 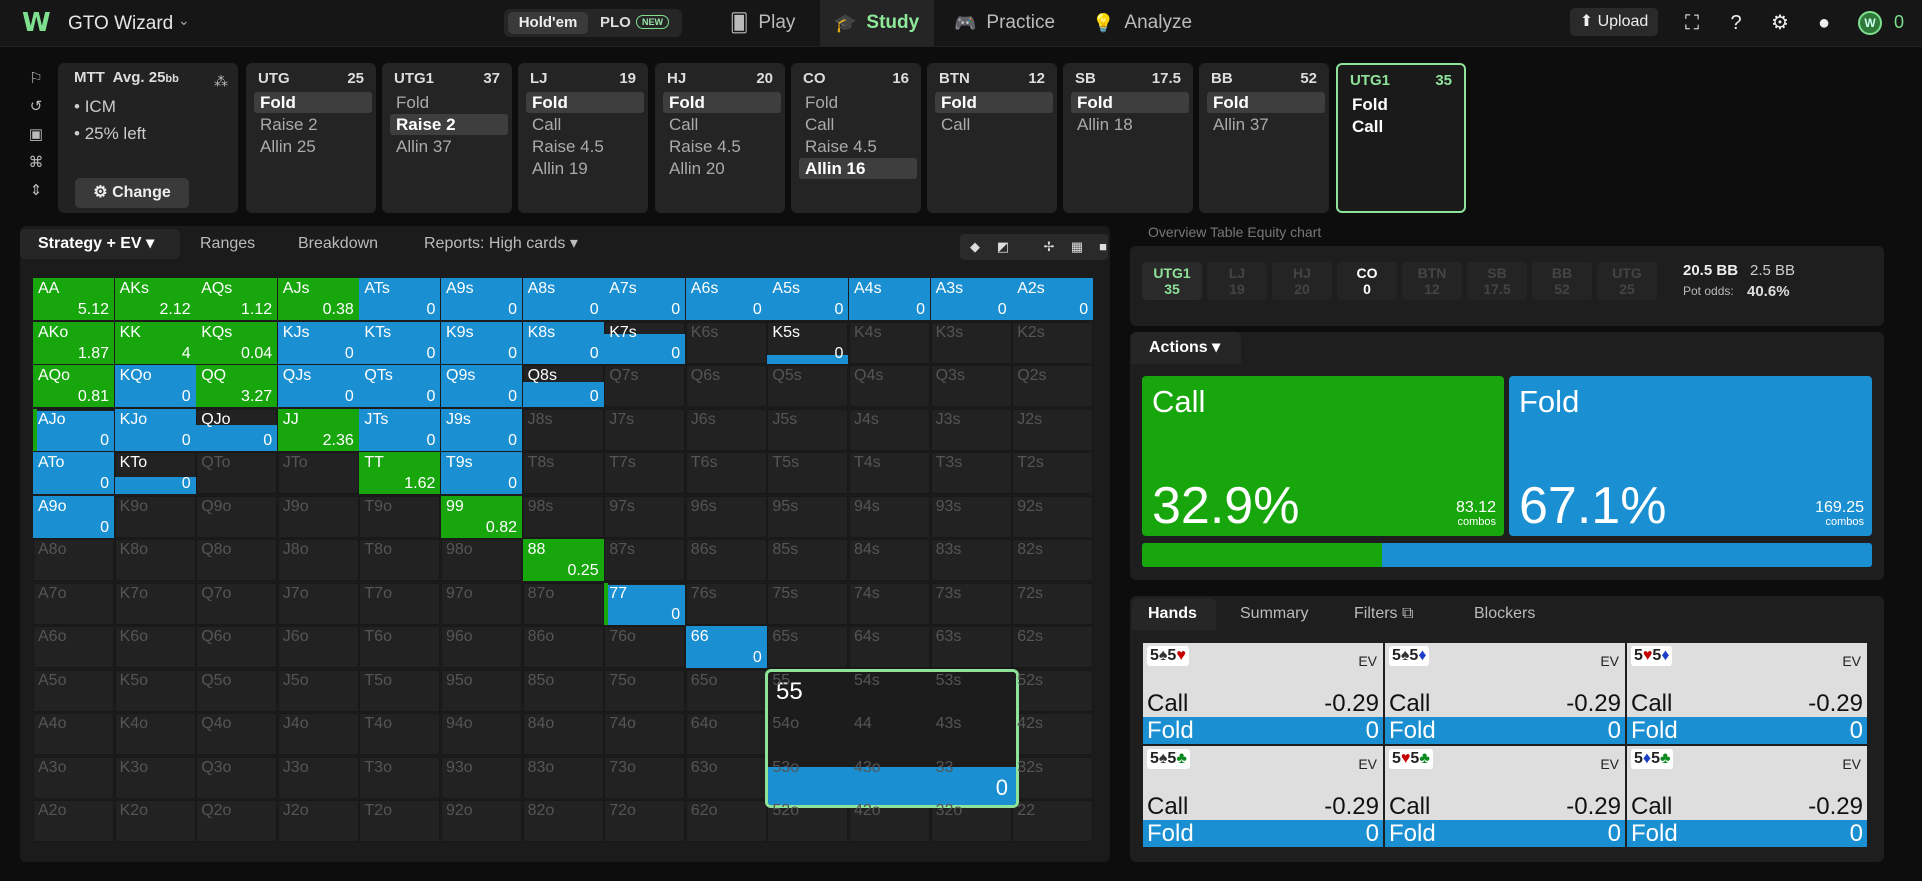 What do you see at coordinates (1690, 456) in the screenshot?
I see `fold-action-box: Fold 67.1% 169.25 combos` at bounding box center [1690, 456].